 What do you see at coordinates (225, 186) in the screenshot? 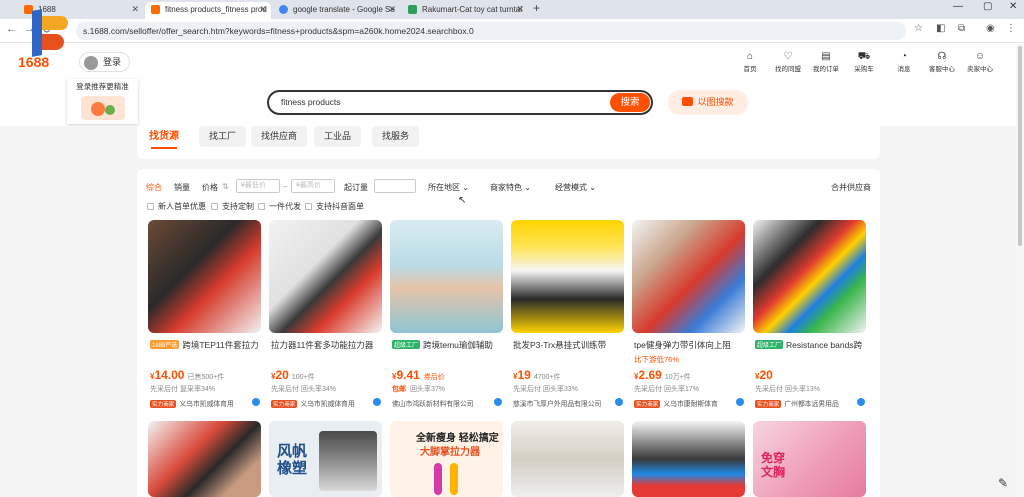
I see `sort-arrows-icon: ⇅` at bounding box center [225, 186].